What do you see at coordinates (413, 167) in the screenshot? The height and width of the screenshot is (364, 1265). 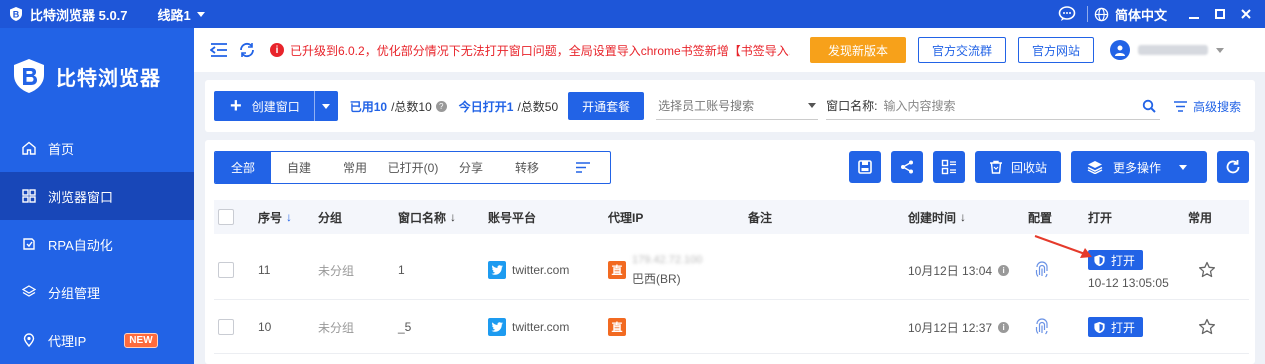 I see `tab-opened: 已打开(0)` at bounding box center [413, 167].